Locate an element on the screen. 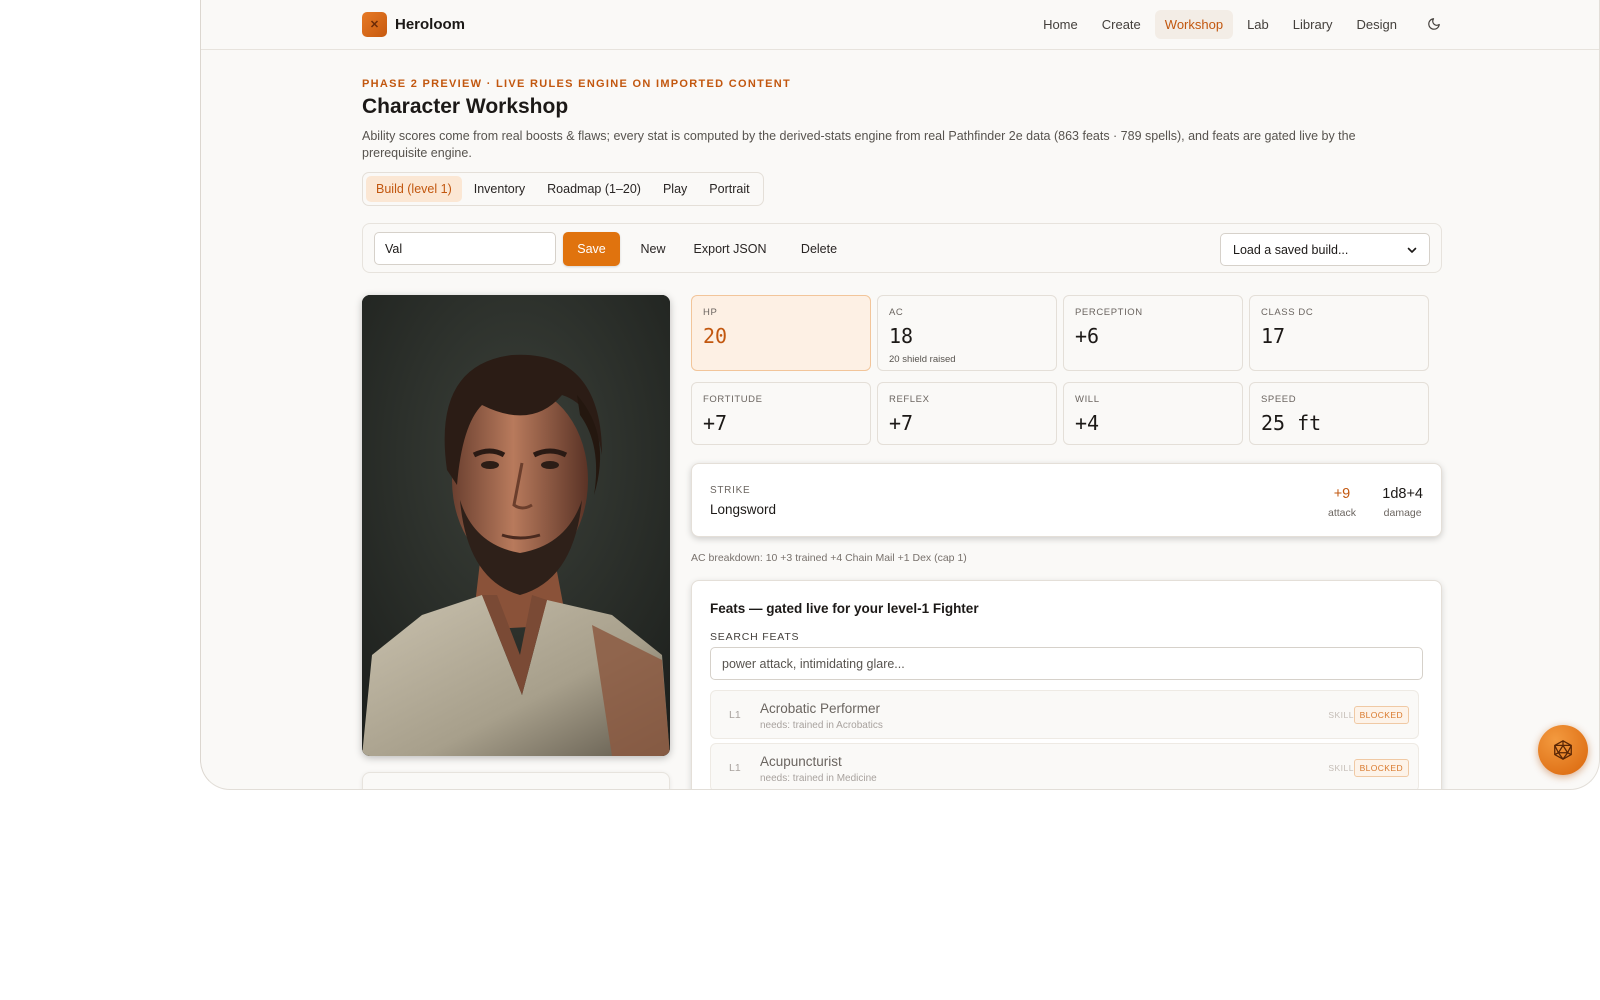 The width and height of the screenshot is (1600, 1000). stat-will: WILL +4 is located at coordinates (1153, 413).